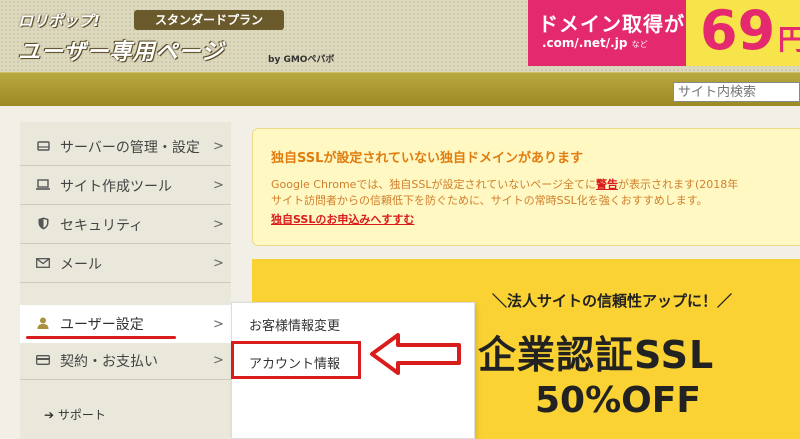 Image resolution: width=800 pixels, height=439 pixels. What do you see at coordinates (101, 337) in the screenshot?
I see `active-item-underline` at bounding box center [101, 337].